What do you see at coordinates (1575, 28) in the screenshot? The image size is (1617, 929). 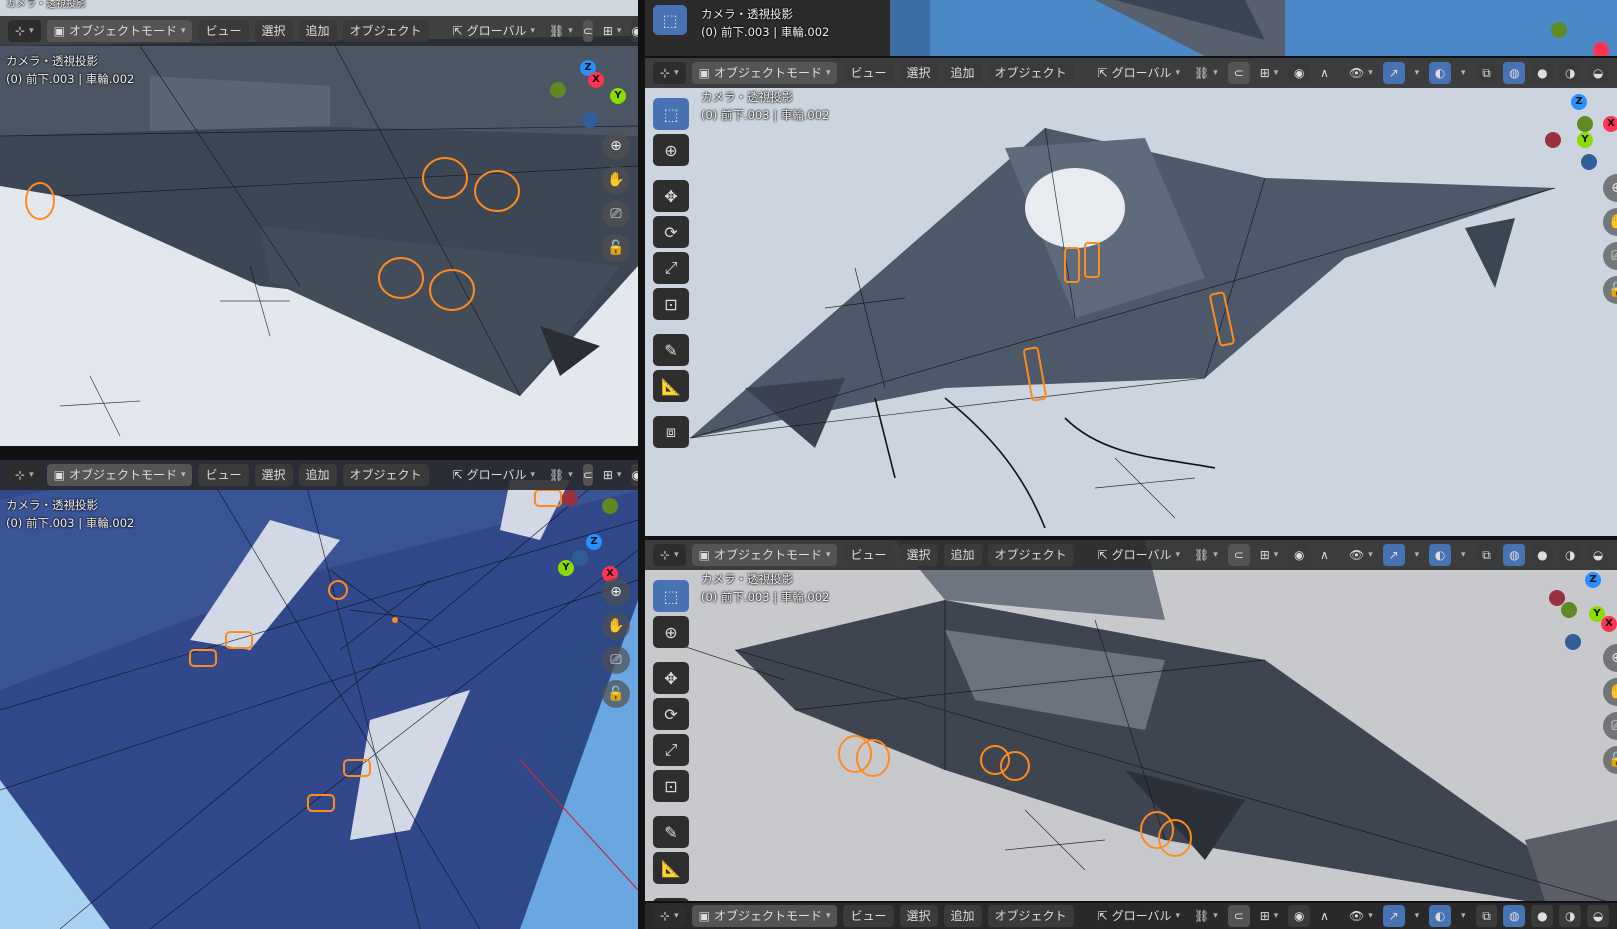 I see `navigation-gizmo` at bounding box center [1575, 28].